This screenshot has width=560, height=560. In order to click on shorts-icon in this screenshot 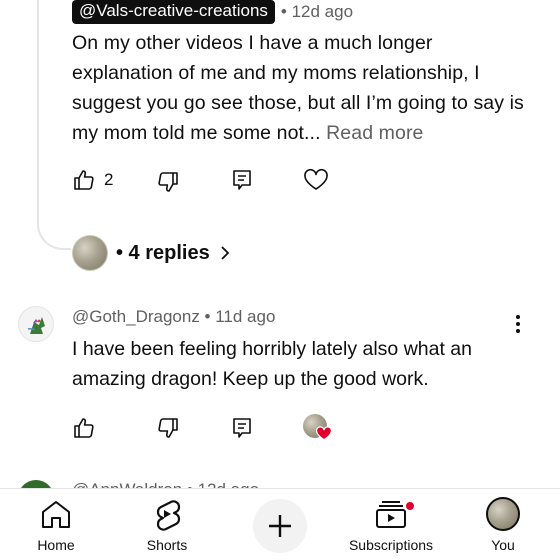, I will do `click(168, 515)`.